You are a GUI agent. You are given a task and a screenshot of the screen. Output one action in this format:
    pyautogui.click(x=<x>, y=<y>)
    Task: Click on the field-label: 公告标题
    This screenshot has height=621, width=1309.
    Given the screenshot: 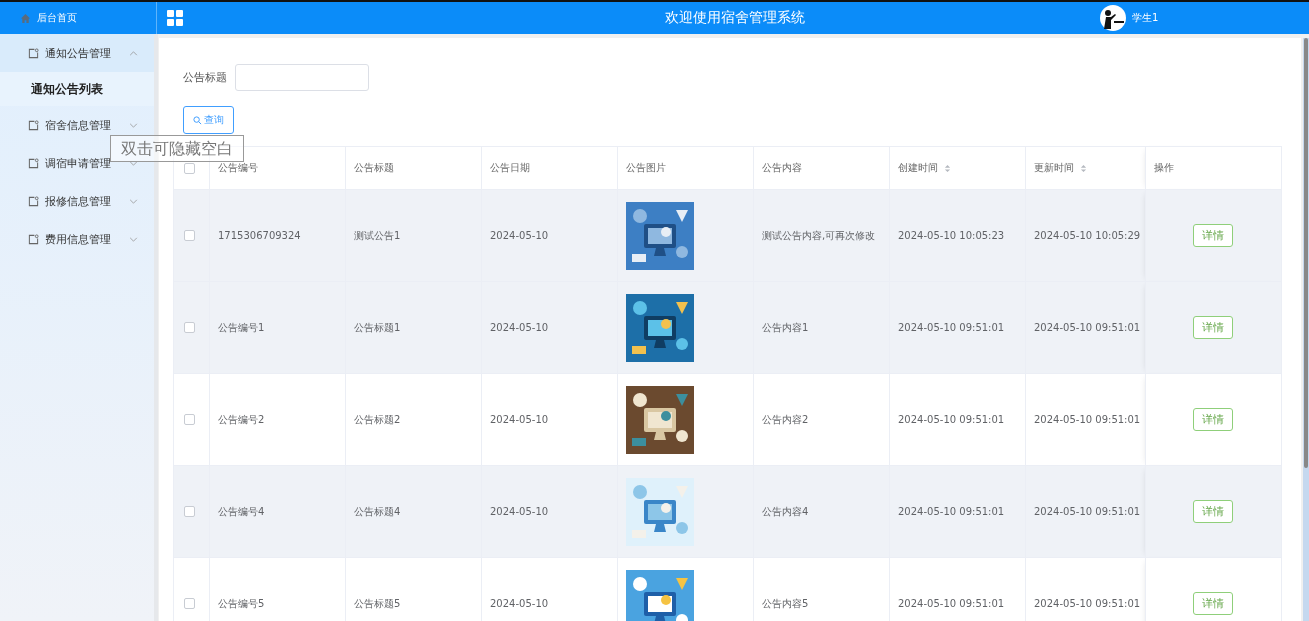 What is the action you would take?
    pyautogui.click(x=205, y=77)
    